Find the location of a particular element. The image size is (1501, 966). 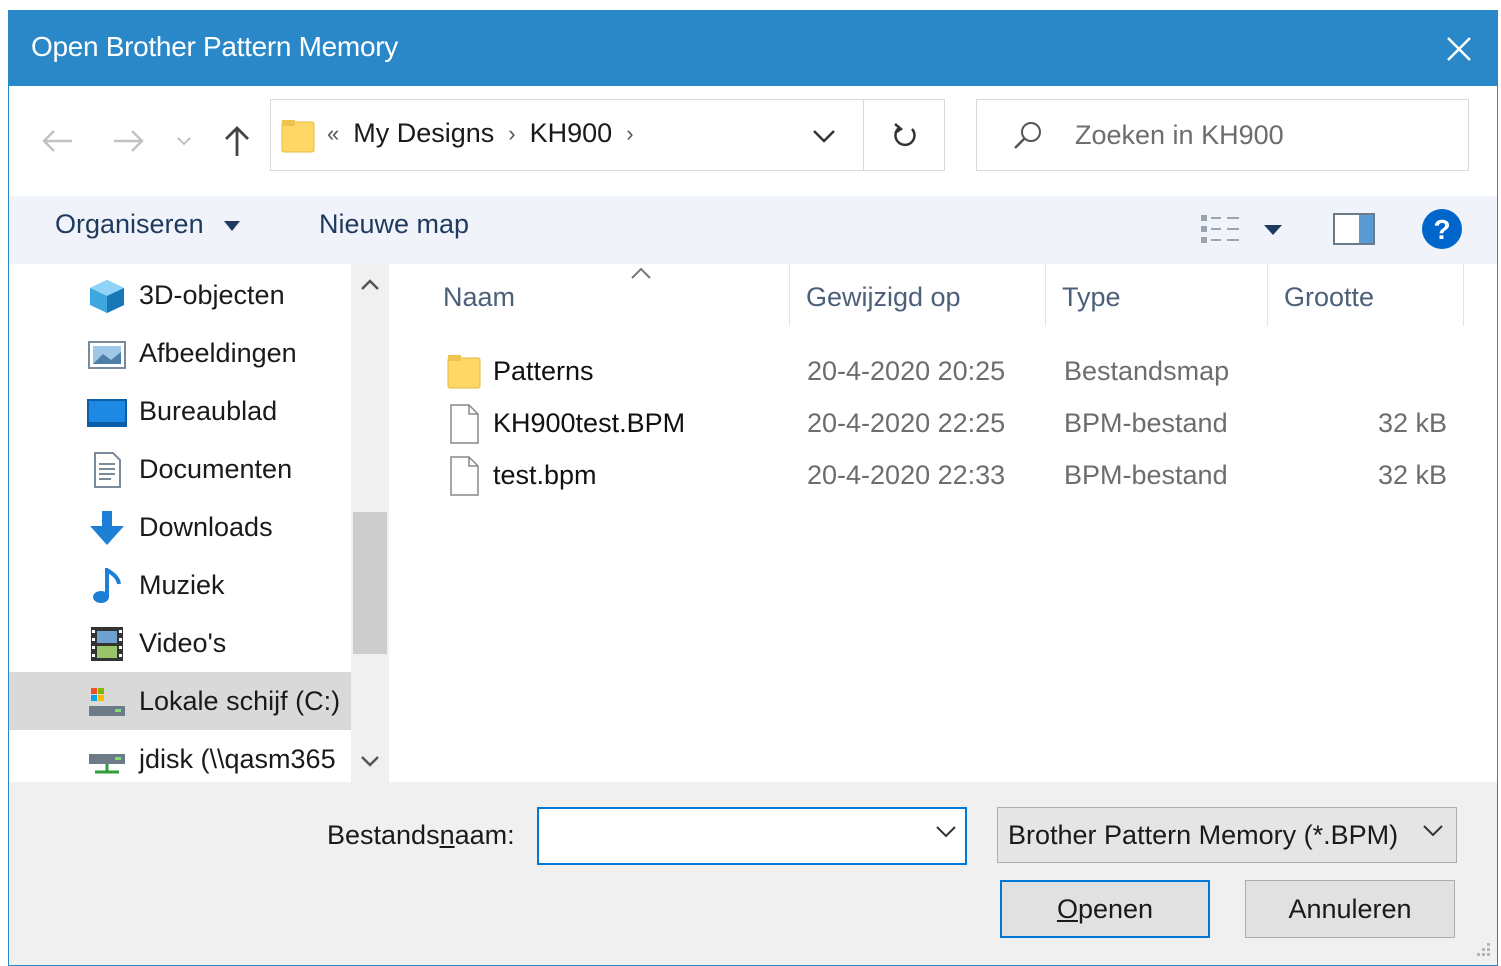

navigation-bar: « My Designs › KH900 › Zoeken in KH900 is located at coordinates (753, 141).